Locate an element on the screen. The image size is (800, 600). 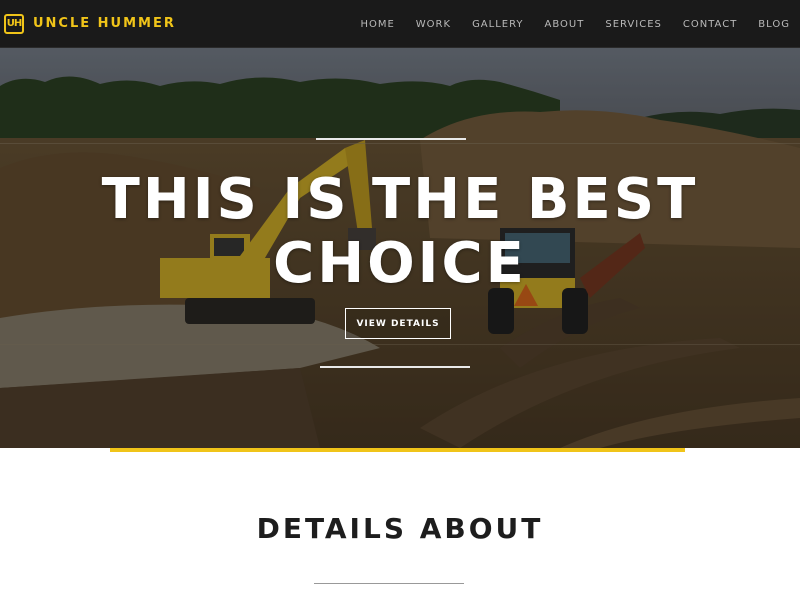
section-title: DETAILS ABOUT is located at coordinates (400, 528).